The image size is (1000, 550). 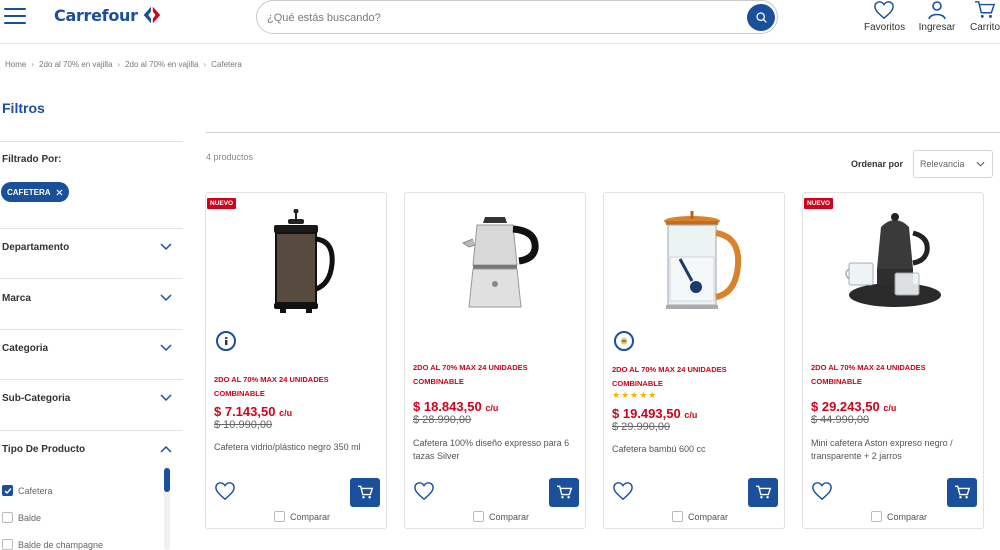 I want to click on site-header: Carrefour Favoritos Ingresar Carrito, so click(x=500, y=22).